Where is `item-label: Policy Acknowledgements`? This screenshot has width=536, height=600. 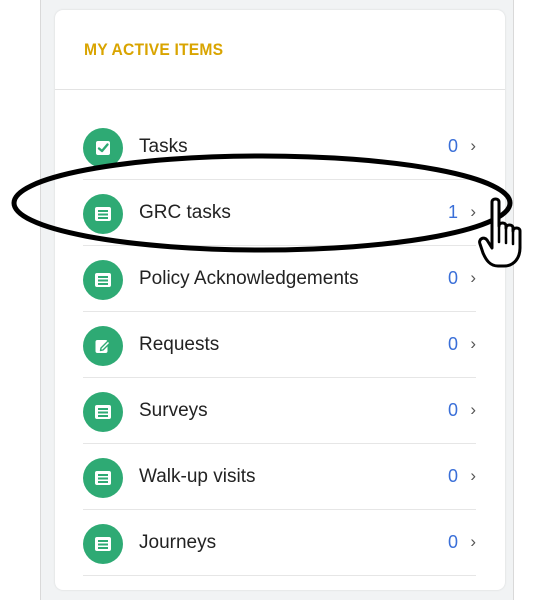
item-label: Policy Acknowledgements is located at coordinates (249, 278).